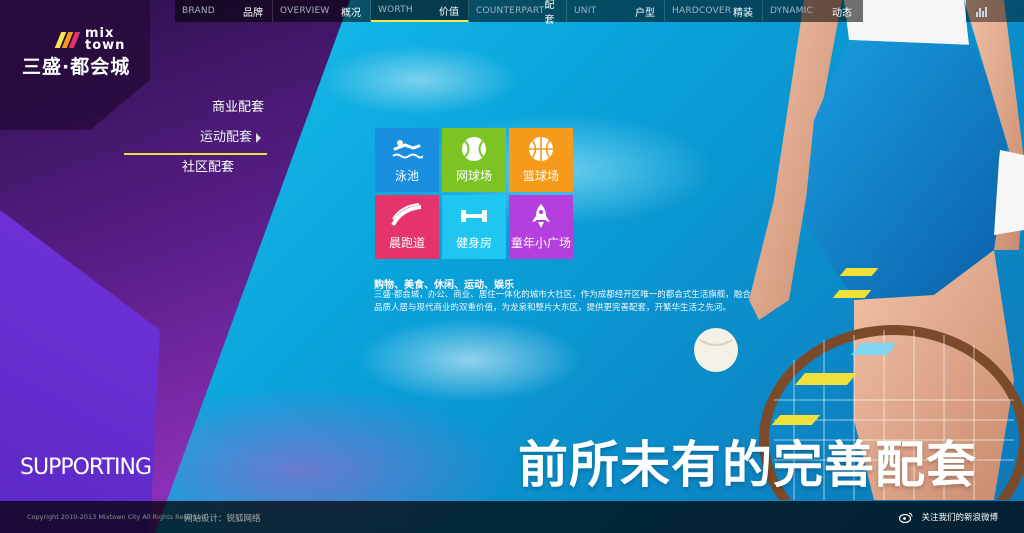 This screenshot has width=1024, height=533. What do you see at coordinates (549, 13) in the screenshot?
I see `nav-item-cn: 配套` at bounding box center [549, 13].